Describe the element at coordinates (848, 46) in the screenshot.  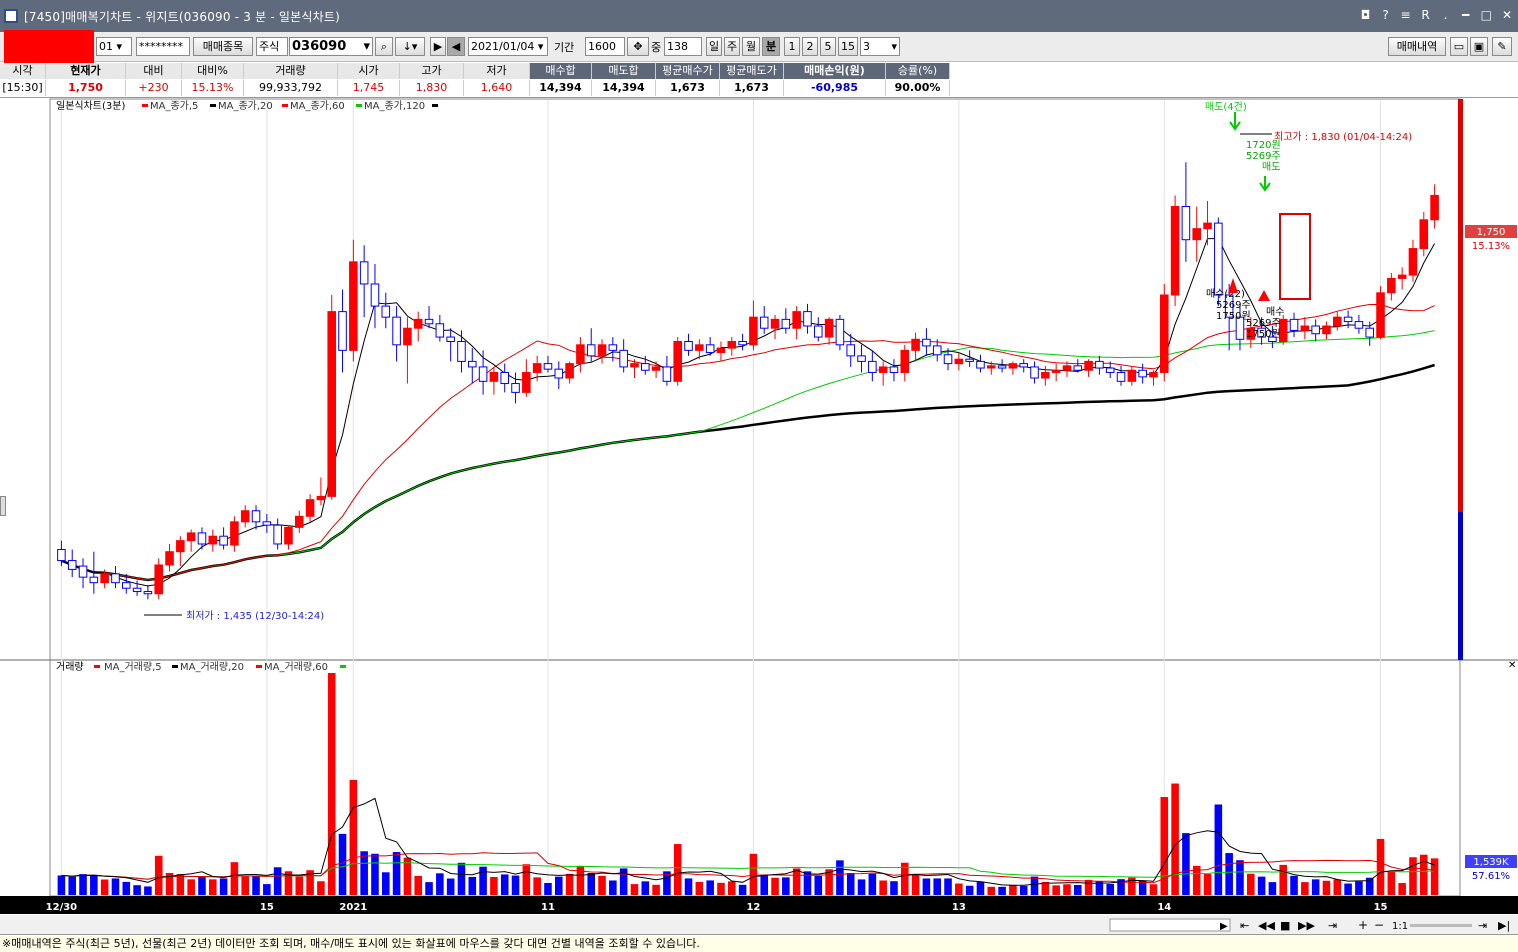
I see `interval-15-button: 15` at that location.